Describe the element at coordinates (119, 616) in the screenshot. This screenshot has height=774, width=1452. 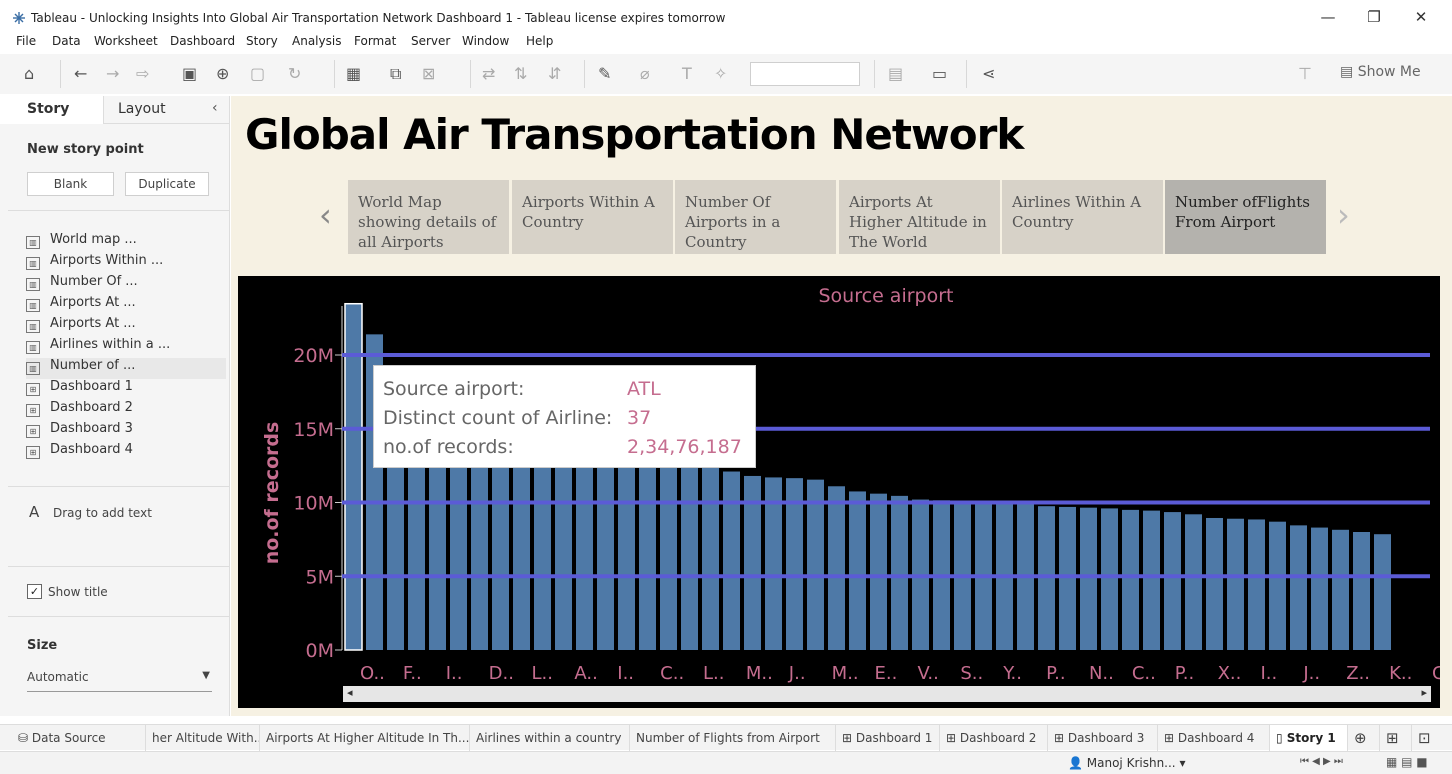
I see `divider` at that location.